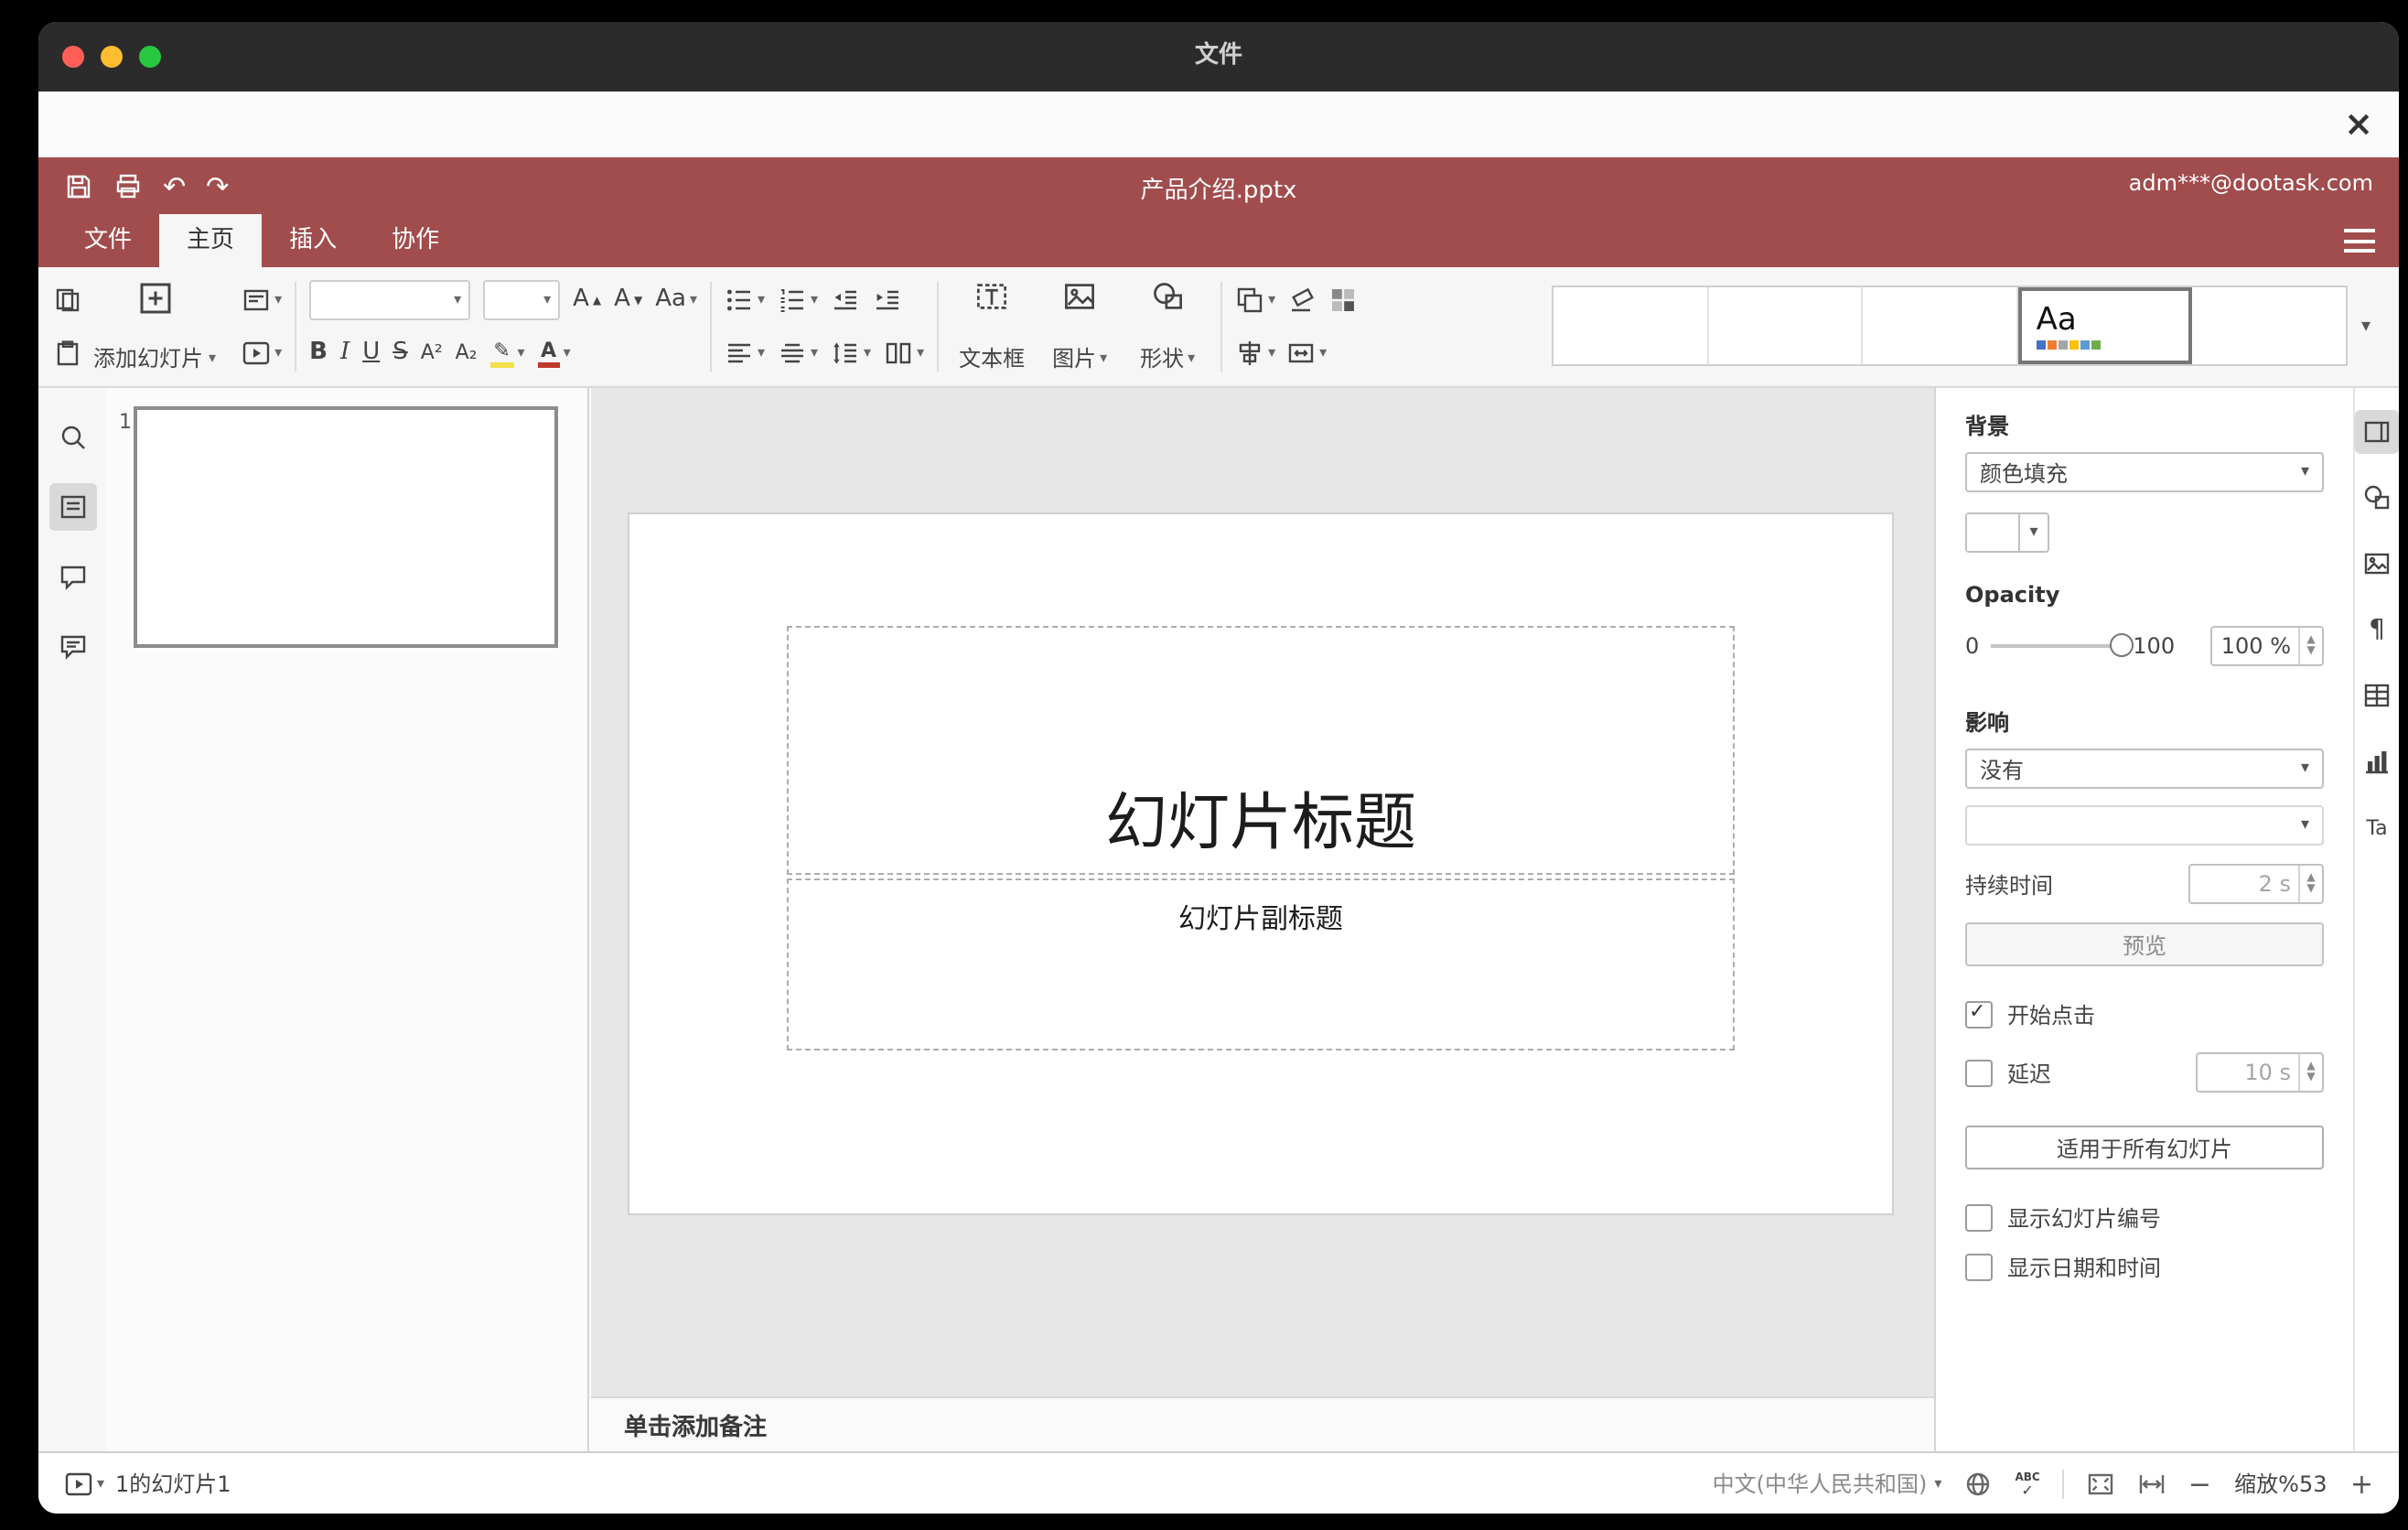 The image size is (2408, 1530). What do you see at coordinates (2027, 1484) in the screenshot?
I see `spellcheck-icon: ABC ✓` at bounding box center [2027, 1484].